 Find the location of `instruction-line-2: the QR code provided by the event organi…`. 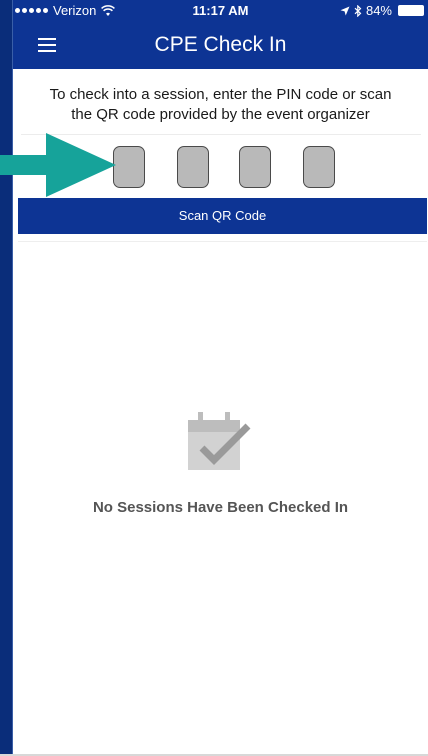

instruction-line-2: the QR code provided by the event organi… is located at coordinates (220, 114).